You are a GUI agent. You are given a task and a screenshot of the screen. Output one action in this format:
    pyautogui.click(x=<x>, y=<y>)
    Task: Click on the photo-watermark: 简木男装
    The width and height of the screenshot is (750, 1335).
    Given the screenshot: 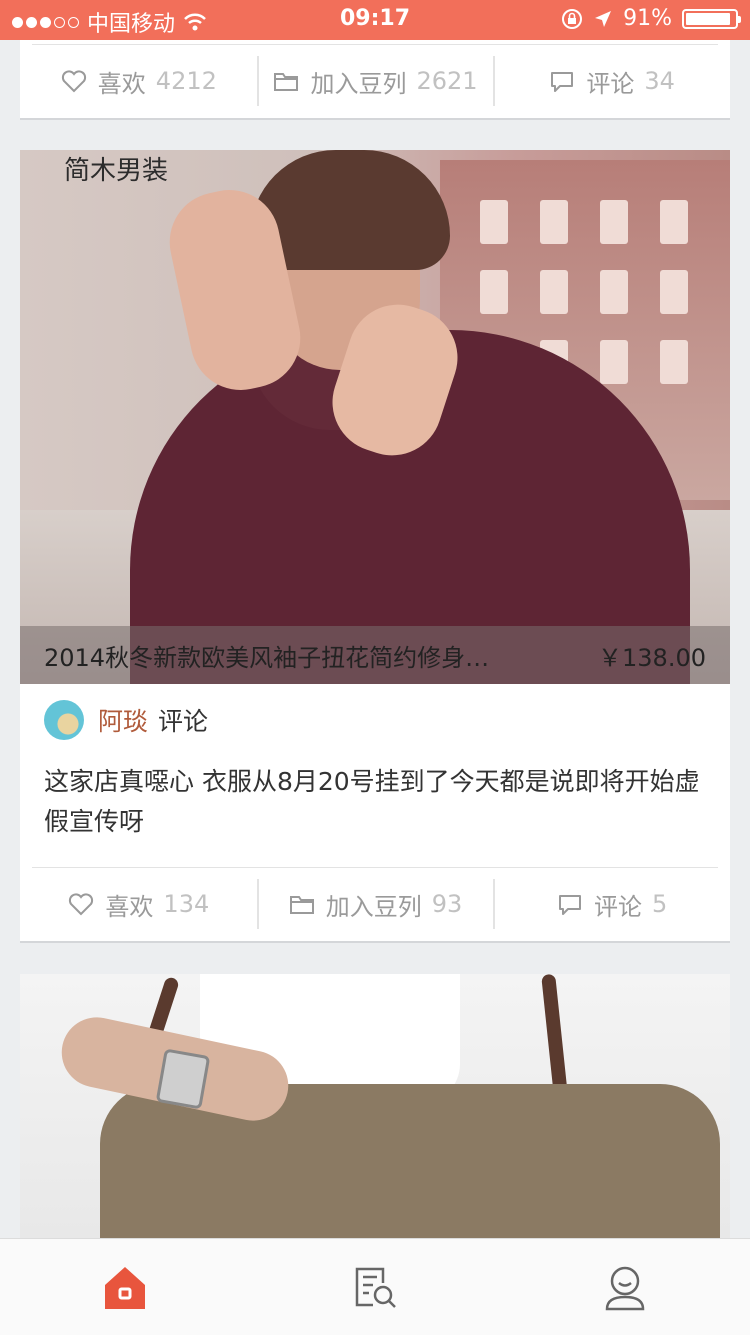 What is the action you would take?
    pyautogui.click(x=116, y=171)
    